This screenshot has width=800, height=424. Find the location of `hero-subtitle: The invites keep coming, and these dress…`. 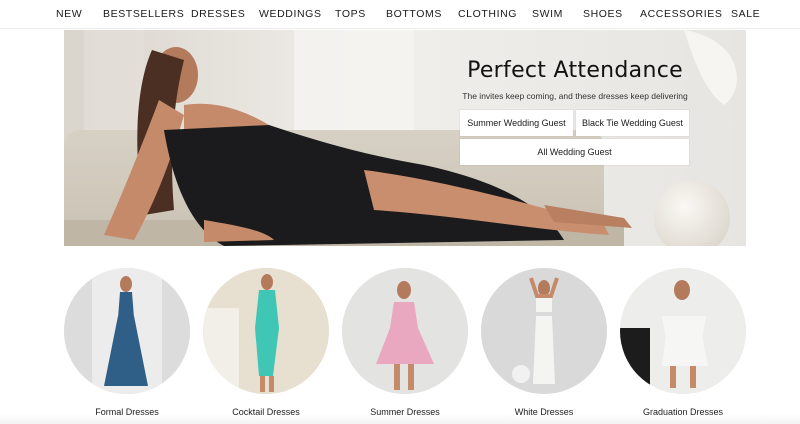

hero-subtitle: The invites keep coming, and these dress… is located at coordinates (575, 96).